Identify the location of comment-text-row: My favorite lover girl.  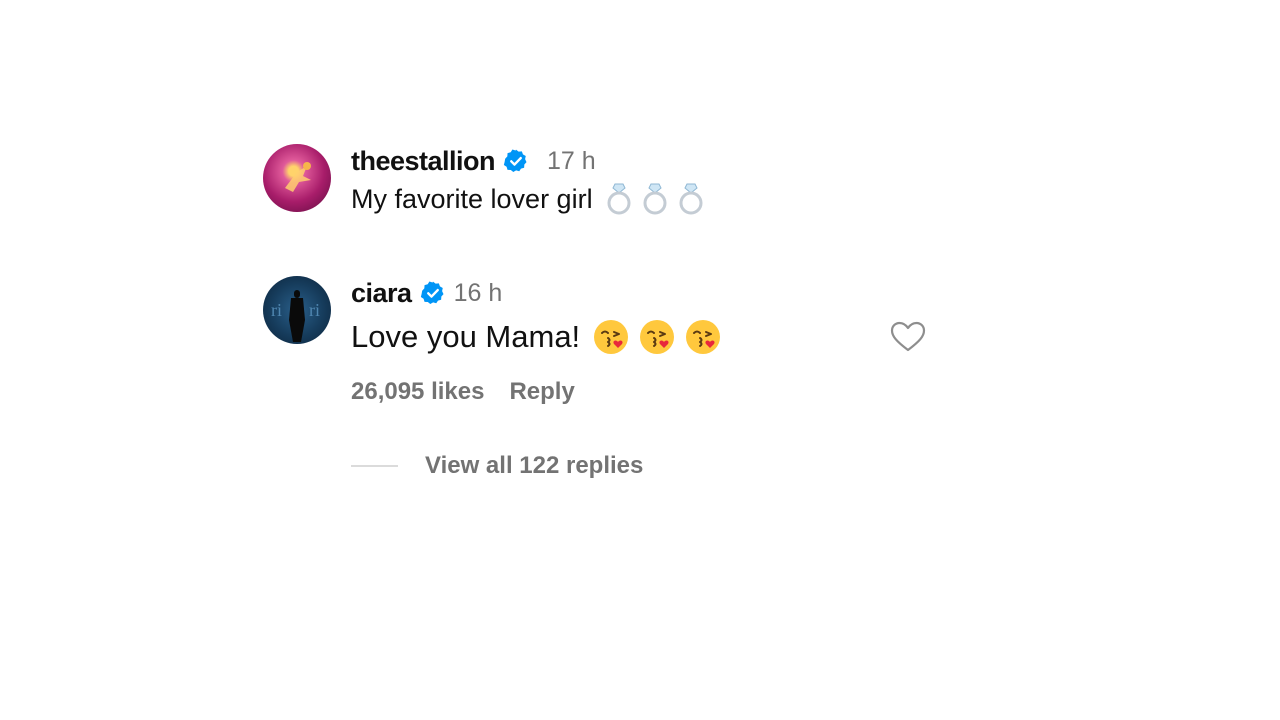
(532, 199).